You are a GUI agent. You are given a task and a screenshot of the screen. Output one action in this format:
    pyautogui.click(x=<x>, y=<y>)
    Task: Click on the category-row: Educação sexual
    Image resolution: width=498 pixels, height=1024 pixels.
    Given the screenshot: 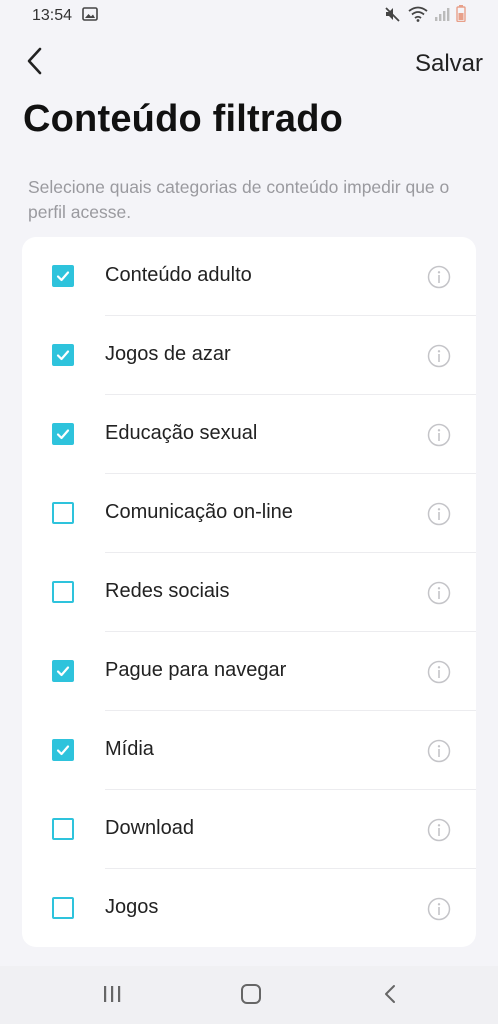 What is the action you would take?
    pyautogui.click(x=249, y=434)
    